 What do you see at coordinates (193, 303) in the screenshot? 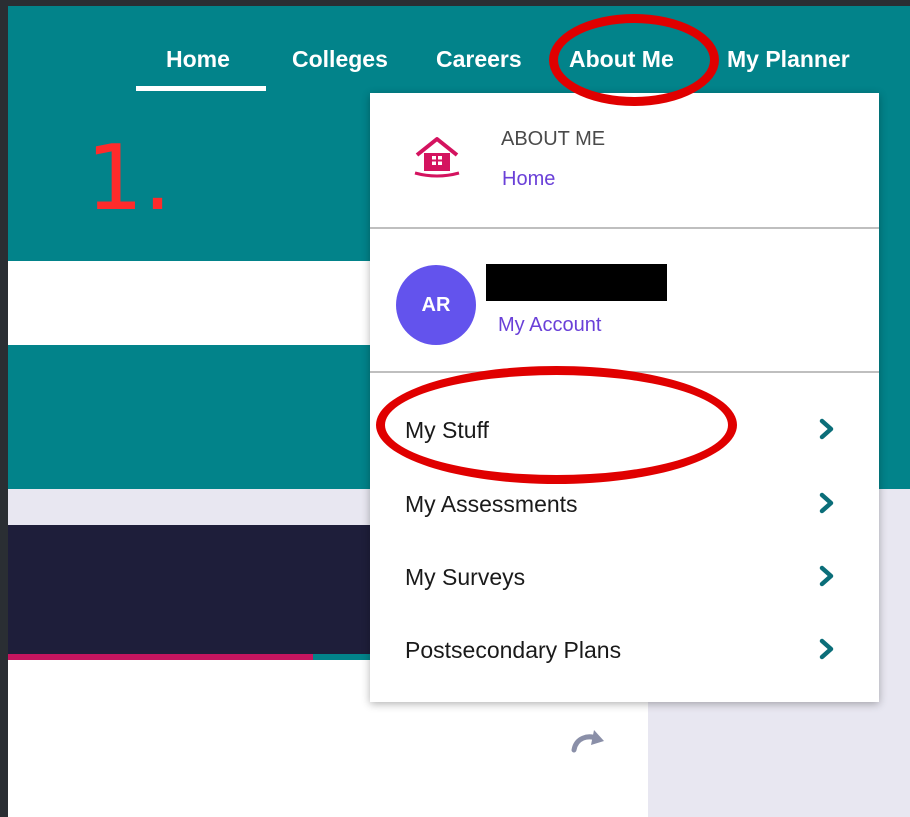
I see `search-strip` at bounding box center [193, 303].